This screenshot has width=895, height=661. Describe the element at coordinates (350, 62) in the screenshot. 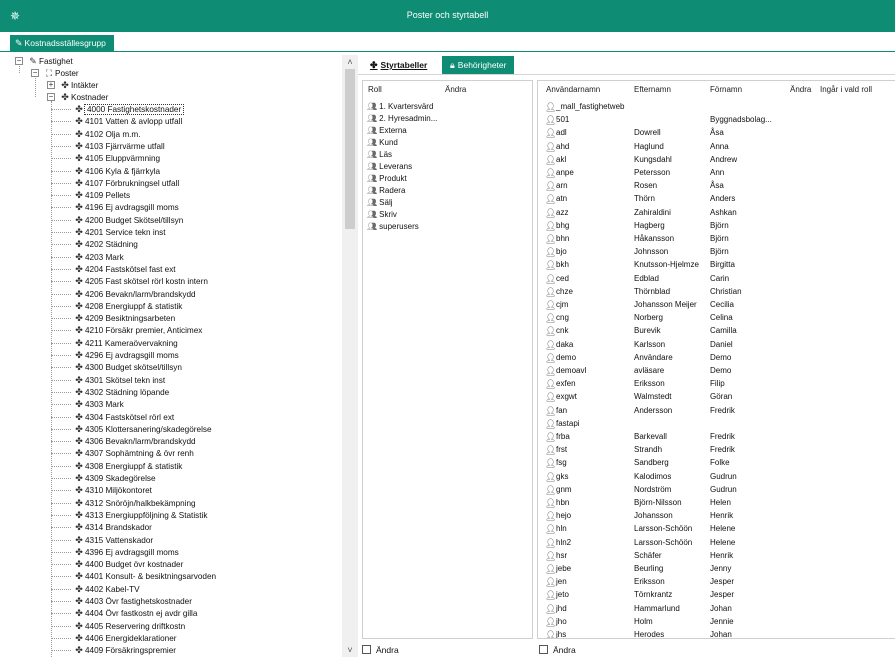

I see `scroll-up-icon: ˄` at that location.